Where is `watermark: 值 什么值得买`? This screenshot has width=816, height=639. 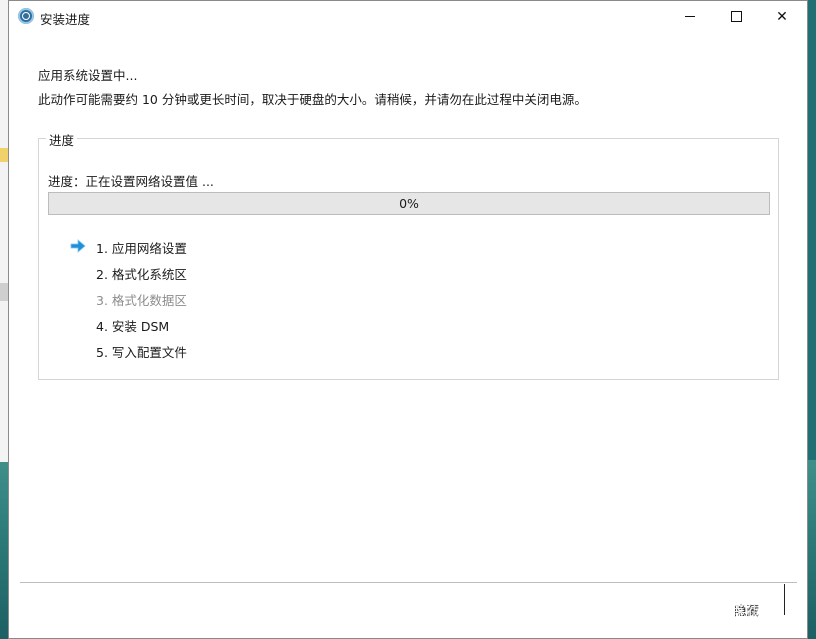 watermark: 值 什么值得买 is located at coordinates (718, 611).